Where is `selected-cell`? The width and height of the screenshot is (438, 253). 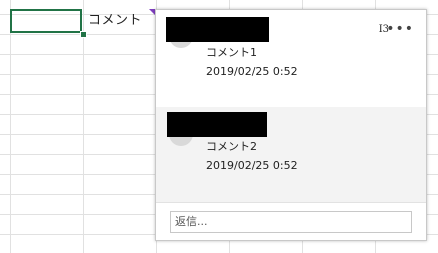 selected-cell is located at coordinates (46, 21).